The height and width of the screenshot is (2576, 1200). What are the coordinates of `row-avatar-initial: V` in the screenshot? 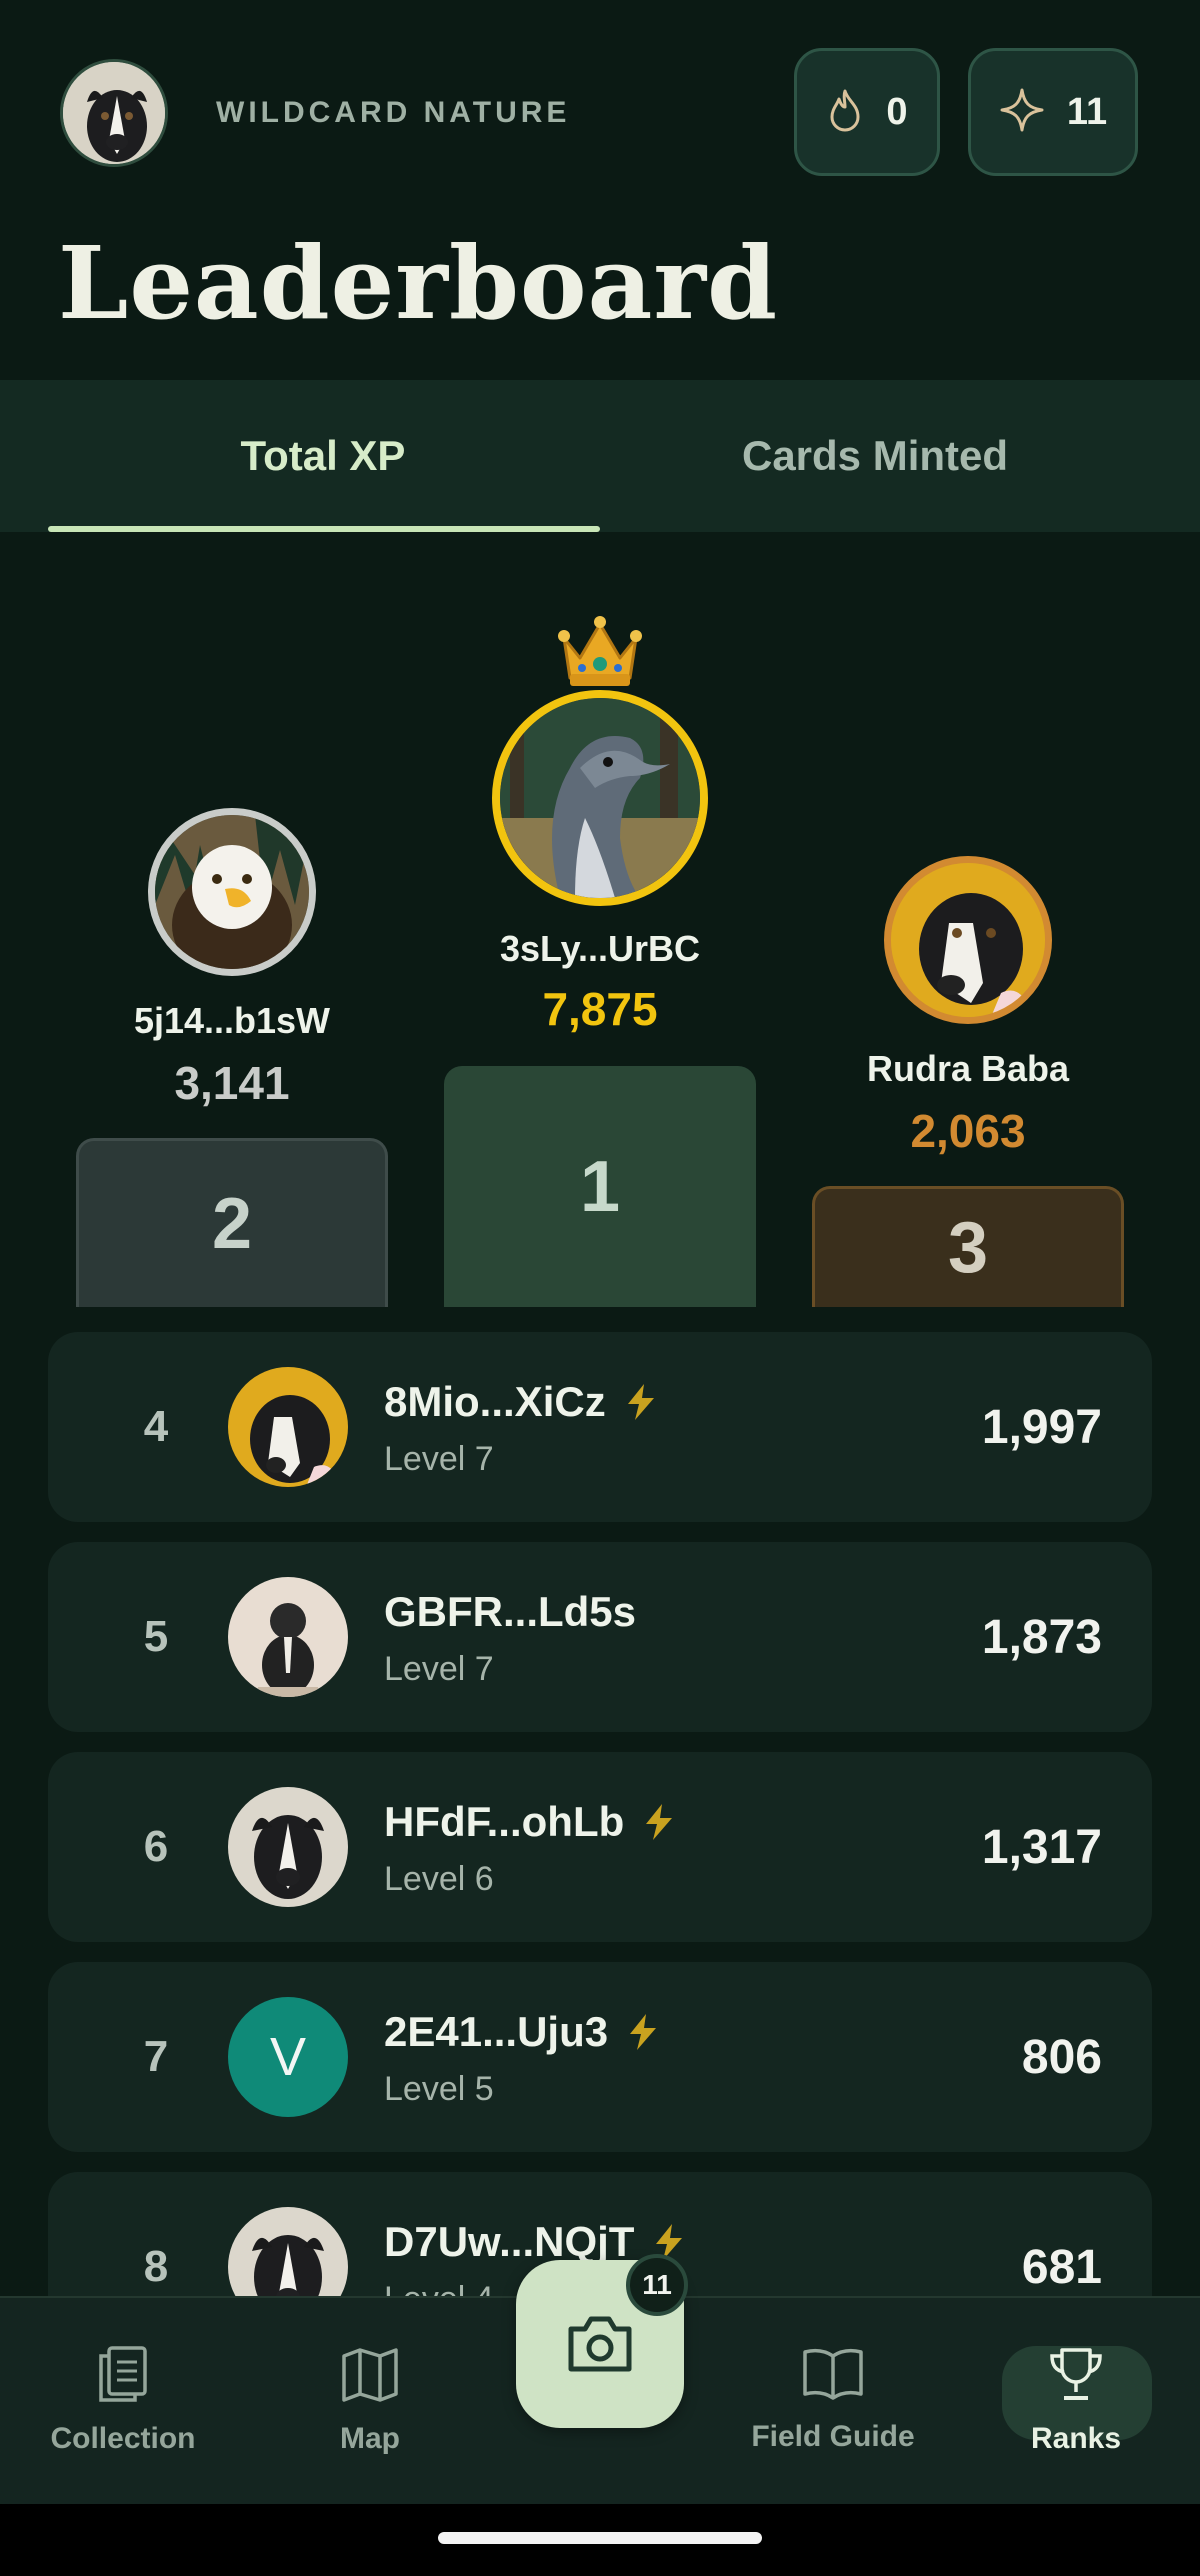 It's located at (288, 2057).